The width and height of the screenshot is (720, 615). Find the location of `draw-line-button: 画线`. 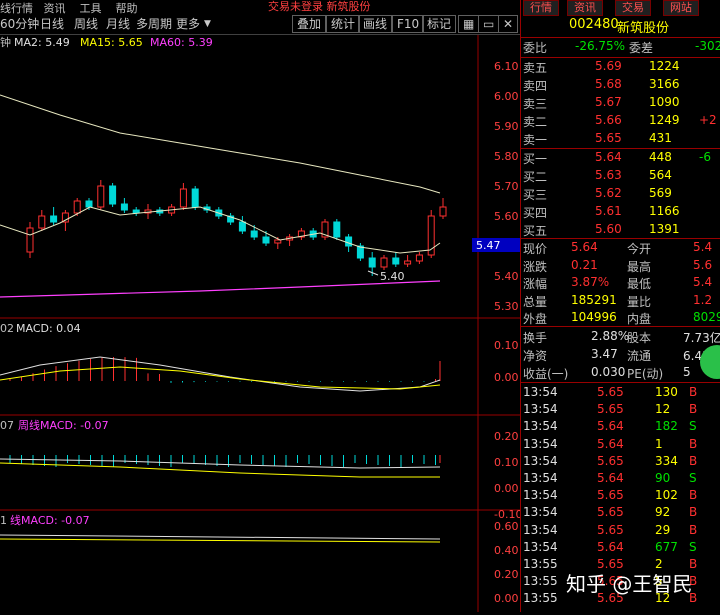

draw-line-button: 画线 is located at coordinates (375, 24).